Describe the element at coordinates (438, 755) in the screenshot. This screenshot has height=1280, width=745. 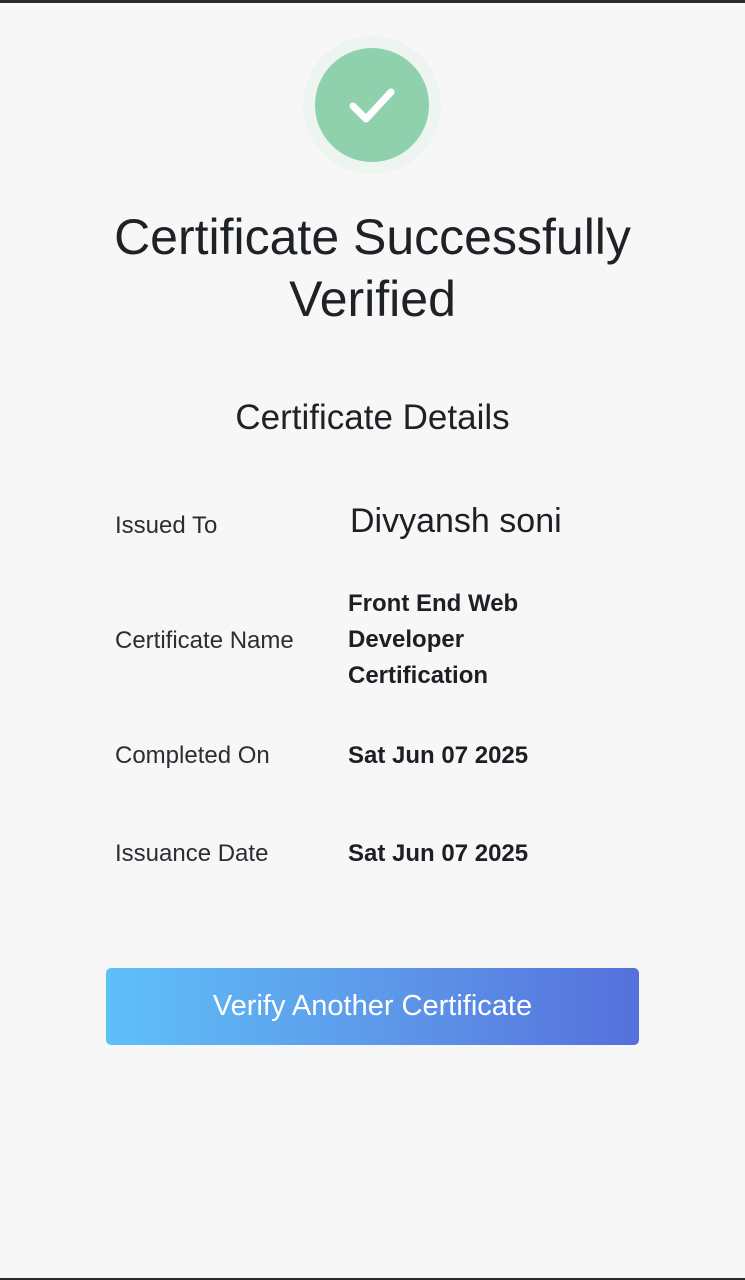
I see `value-completed-on: Sat Jun 07 2025` at that location.